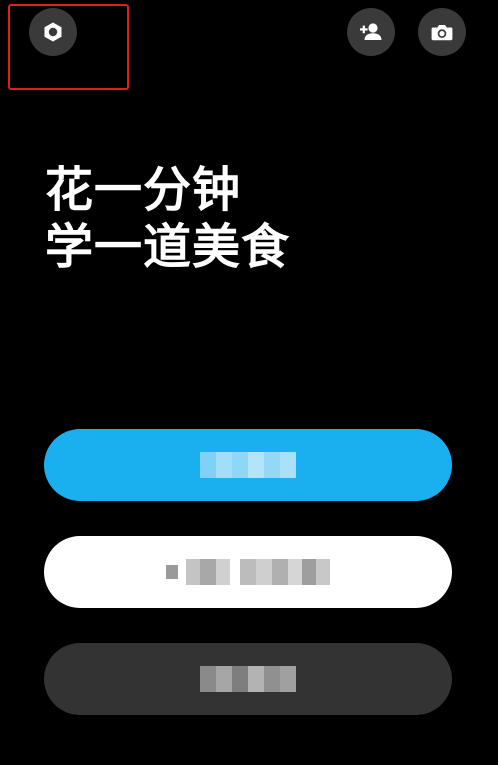 The image size is (498, 765). What do you see at coordinates (168, 247) in the screenshot?
I see `headline-line-2: 学一道美食` at bounding box center [168, 247].